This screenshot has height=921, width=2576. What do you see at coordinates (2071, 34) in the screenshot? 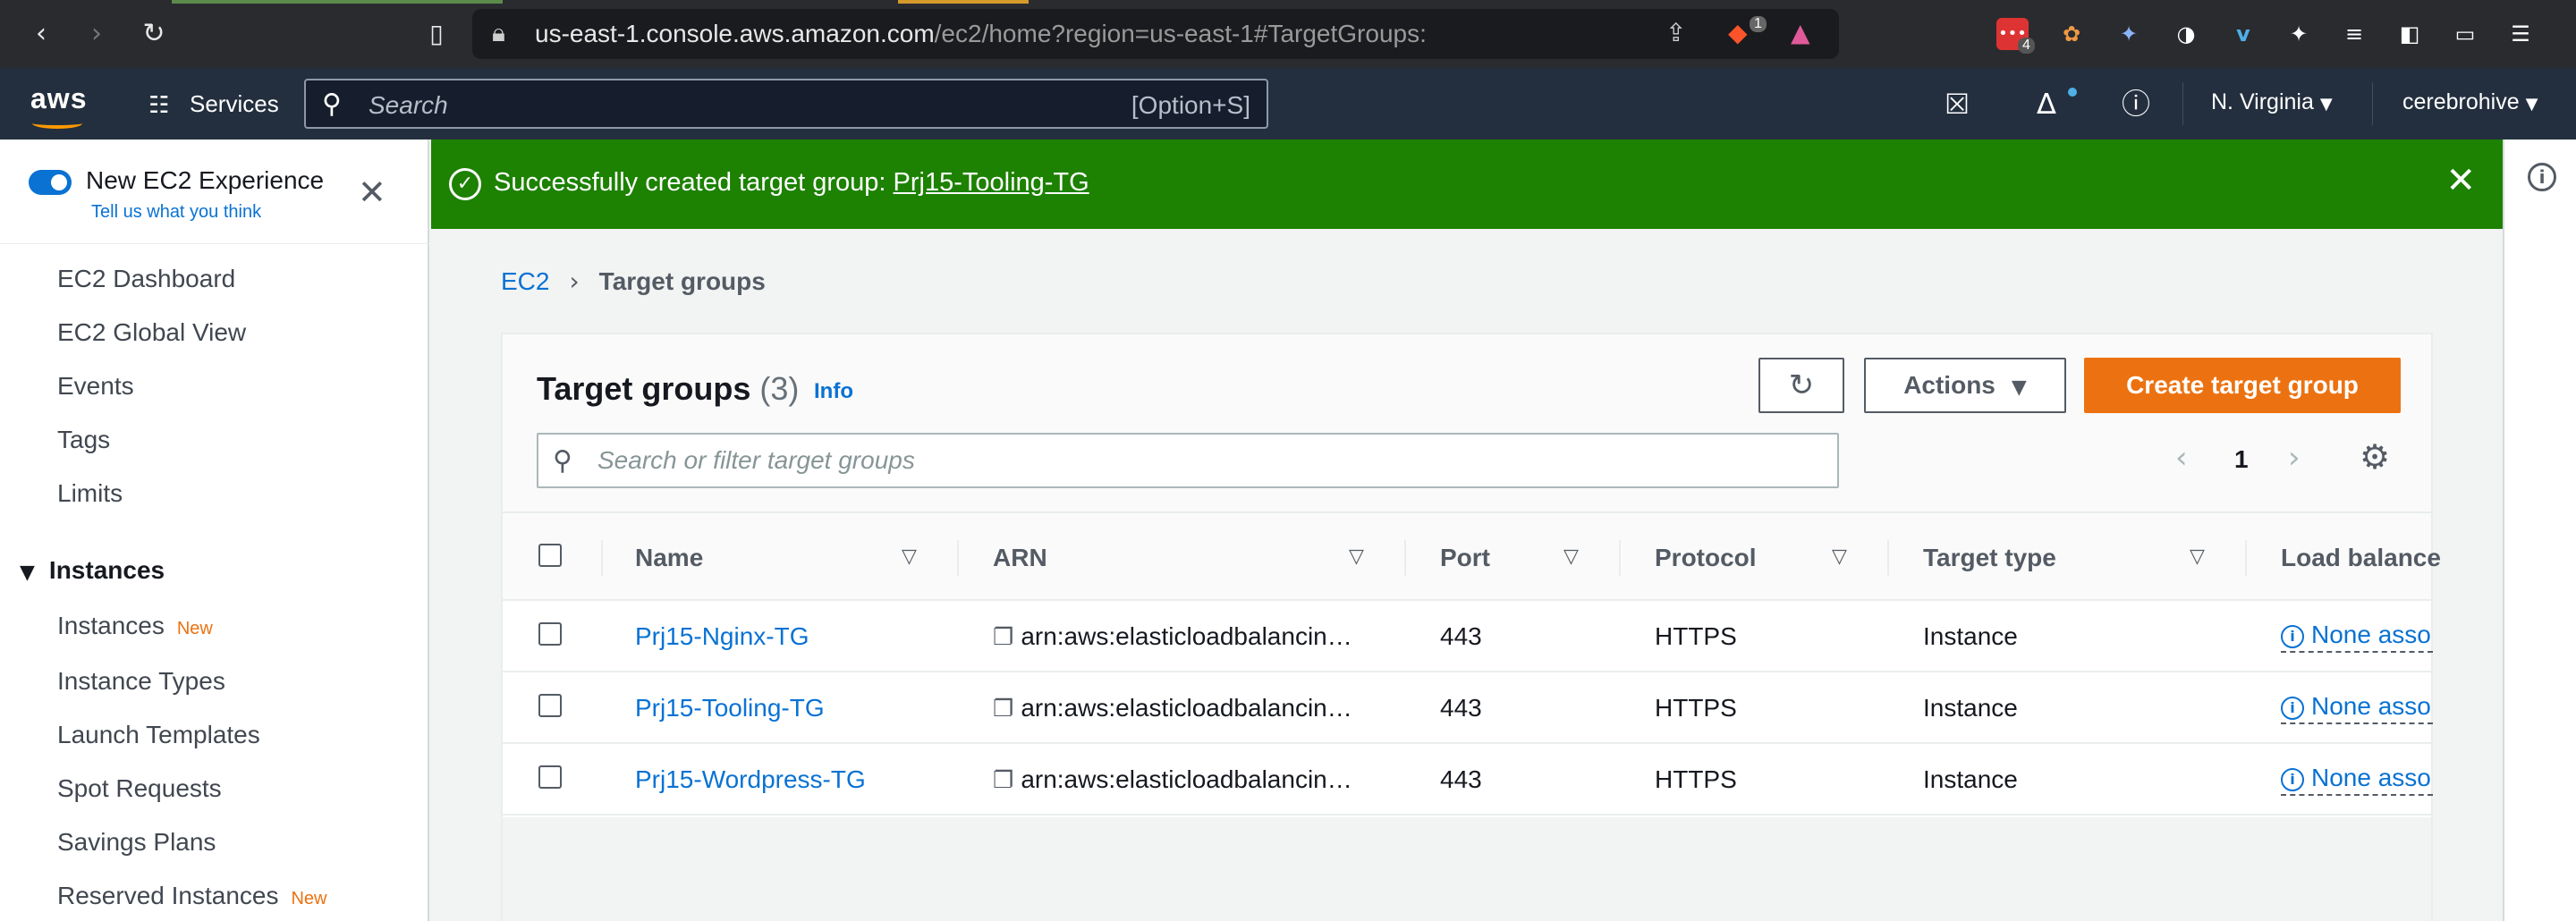
I see `color-picker-icon: ✿` at bounding box center [2071, 34].